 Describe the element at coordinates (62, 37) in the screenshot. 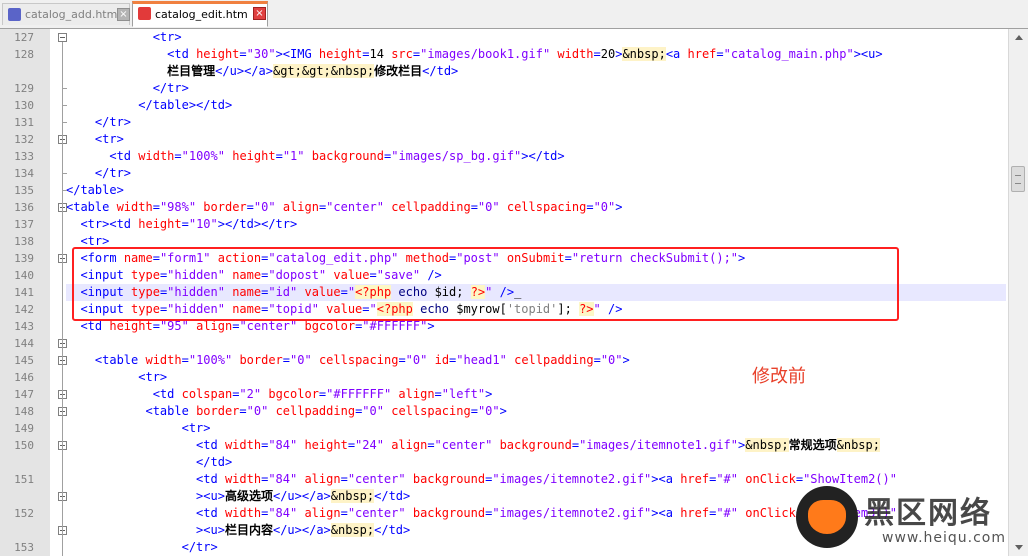

I see `fold-toggle-icon` at that location.